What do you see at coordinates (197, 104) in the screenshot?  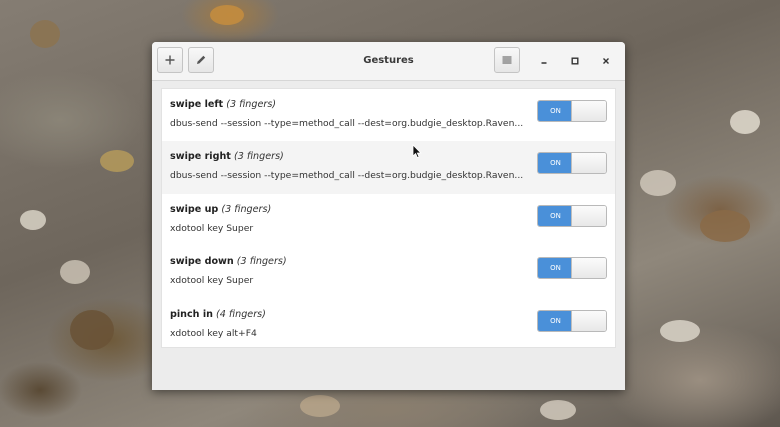 I see `gesture-name: swipe left` at bounding box center [197, 104].